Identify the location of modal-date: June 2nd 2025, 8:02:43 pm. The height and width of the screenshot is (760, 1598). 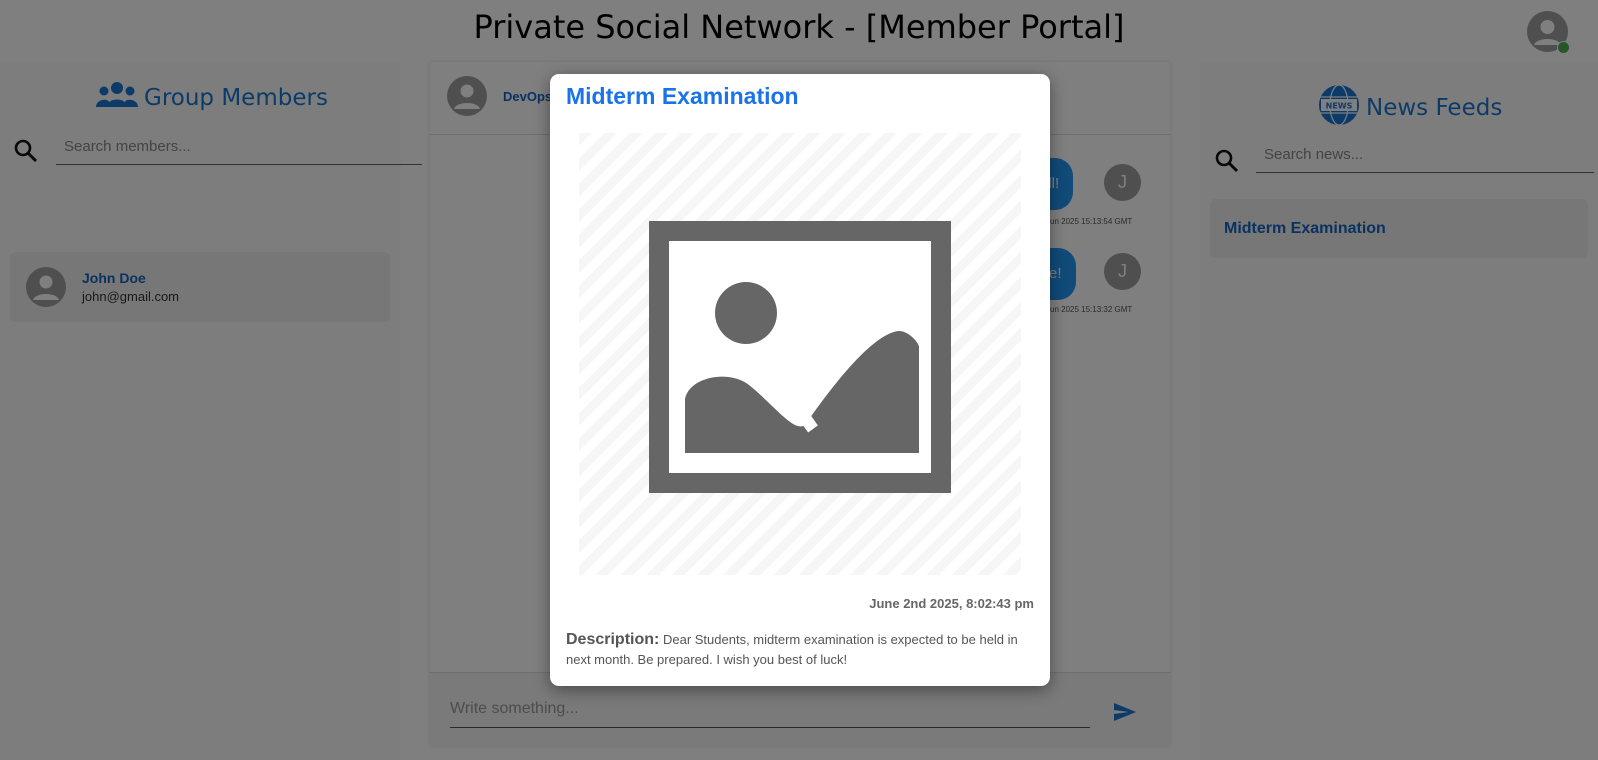
(951, 603).